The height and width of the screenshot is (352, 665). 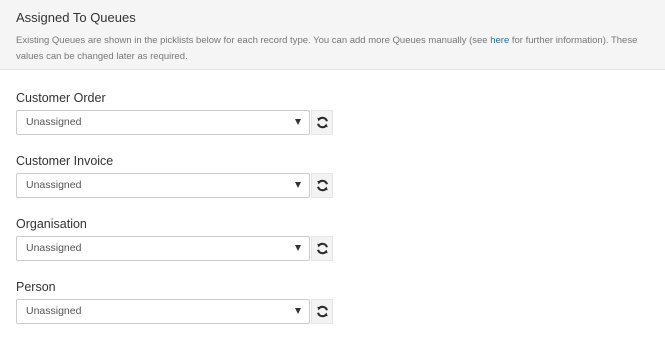 What do you see at coordinates (163, 122) in the screenshot?
I see `queue-select-customer-order: Unassigned` at bounding box center [163, 122].